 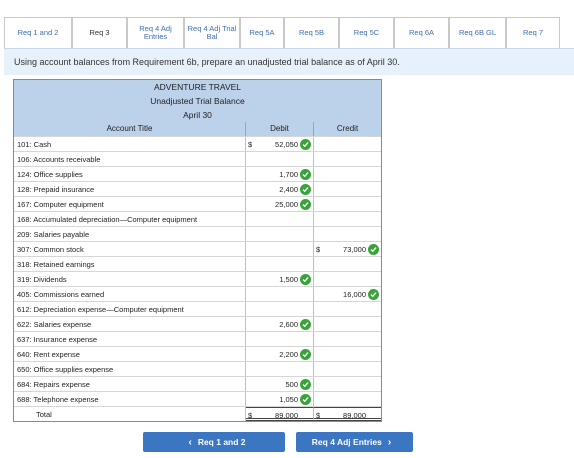 What do you see at coordinates (354, 442) in the screenshot?
I see `next-button: Req 4 Adj Entries ›` at bounding box center [354, 442].